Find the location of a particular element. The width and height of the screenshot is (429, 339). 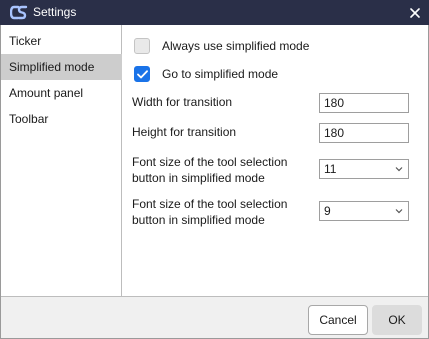

ok-button: OK is located at coordinates (397, 320).